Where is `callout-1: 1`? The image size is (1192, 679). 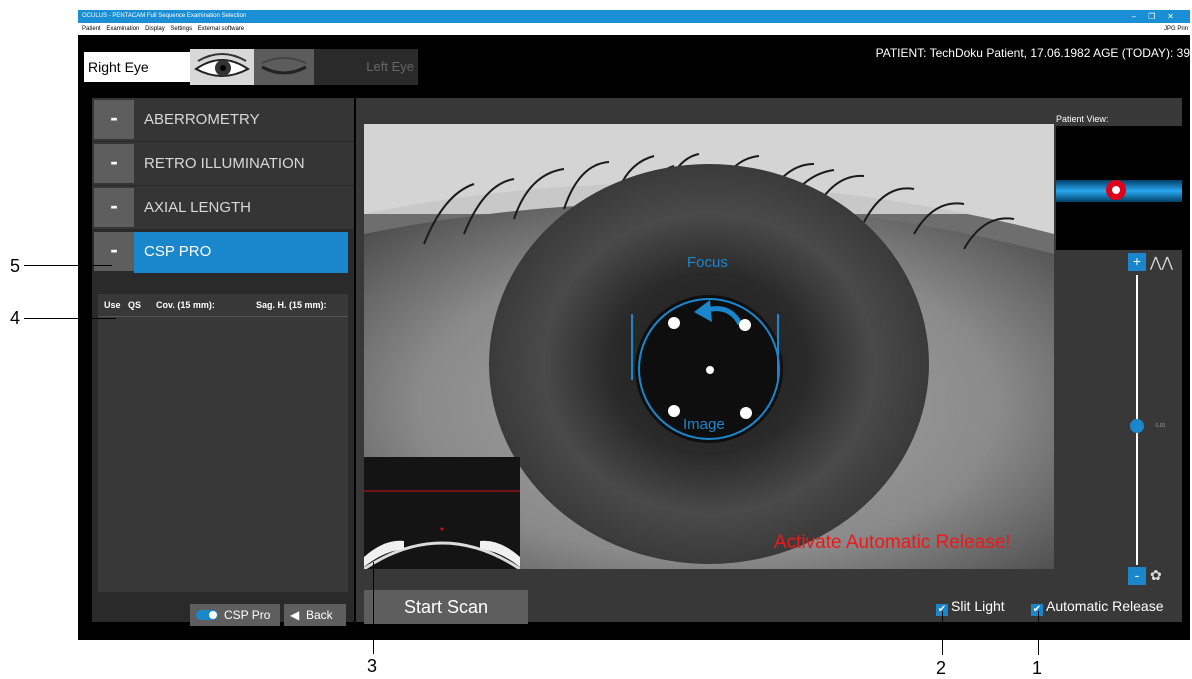 callout-1: 1 is located at coordinates (1037, 668).